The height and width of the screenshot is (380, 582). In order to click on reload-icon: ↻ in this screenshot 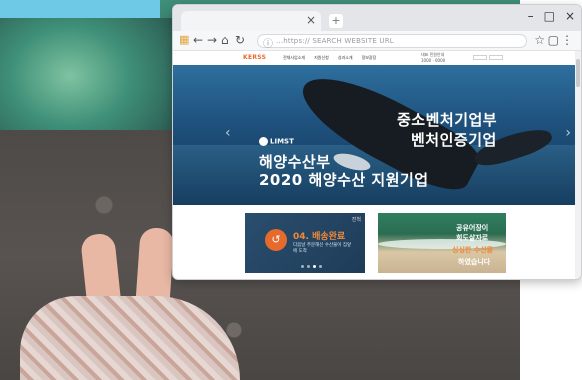, I will do `click(240, 40)`.